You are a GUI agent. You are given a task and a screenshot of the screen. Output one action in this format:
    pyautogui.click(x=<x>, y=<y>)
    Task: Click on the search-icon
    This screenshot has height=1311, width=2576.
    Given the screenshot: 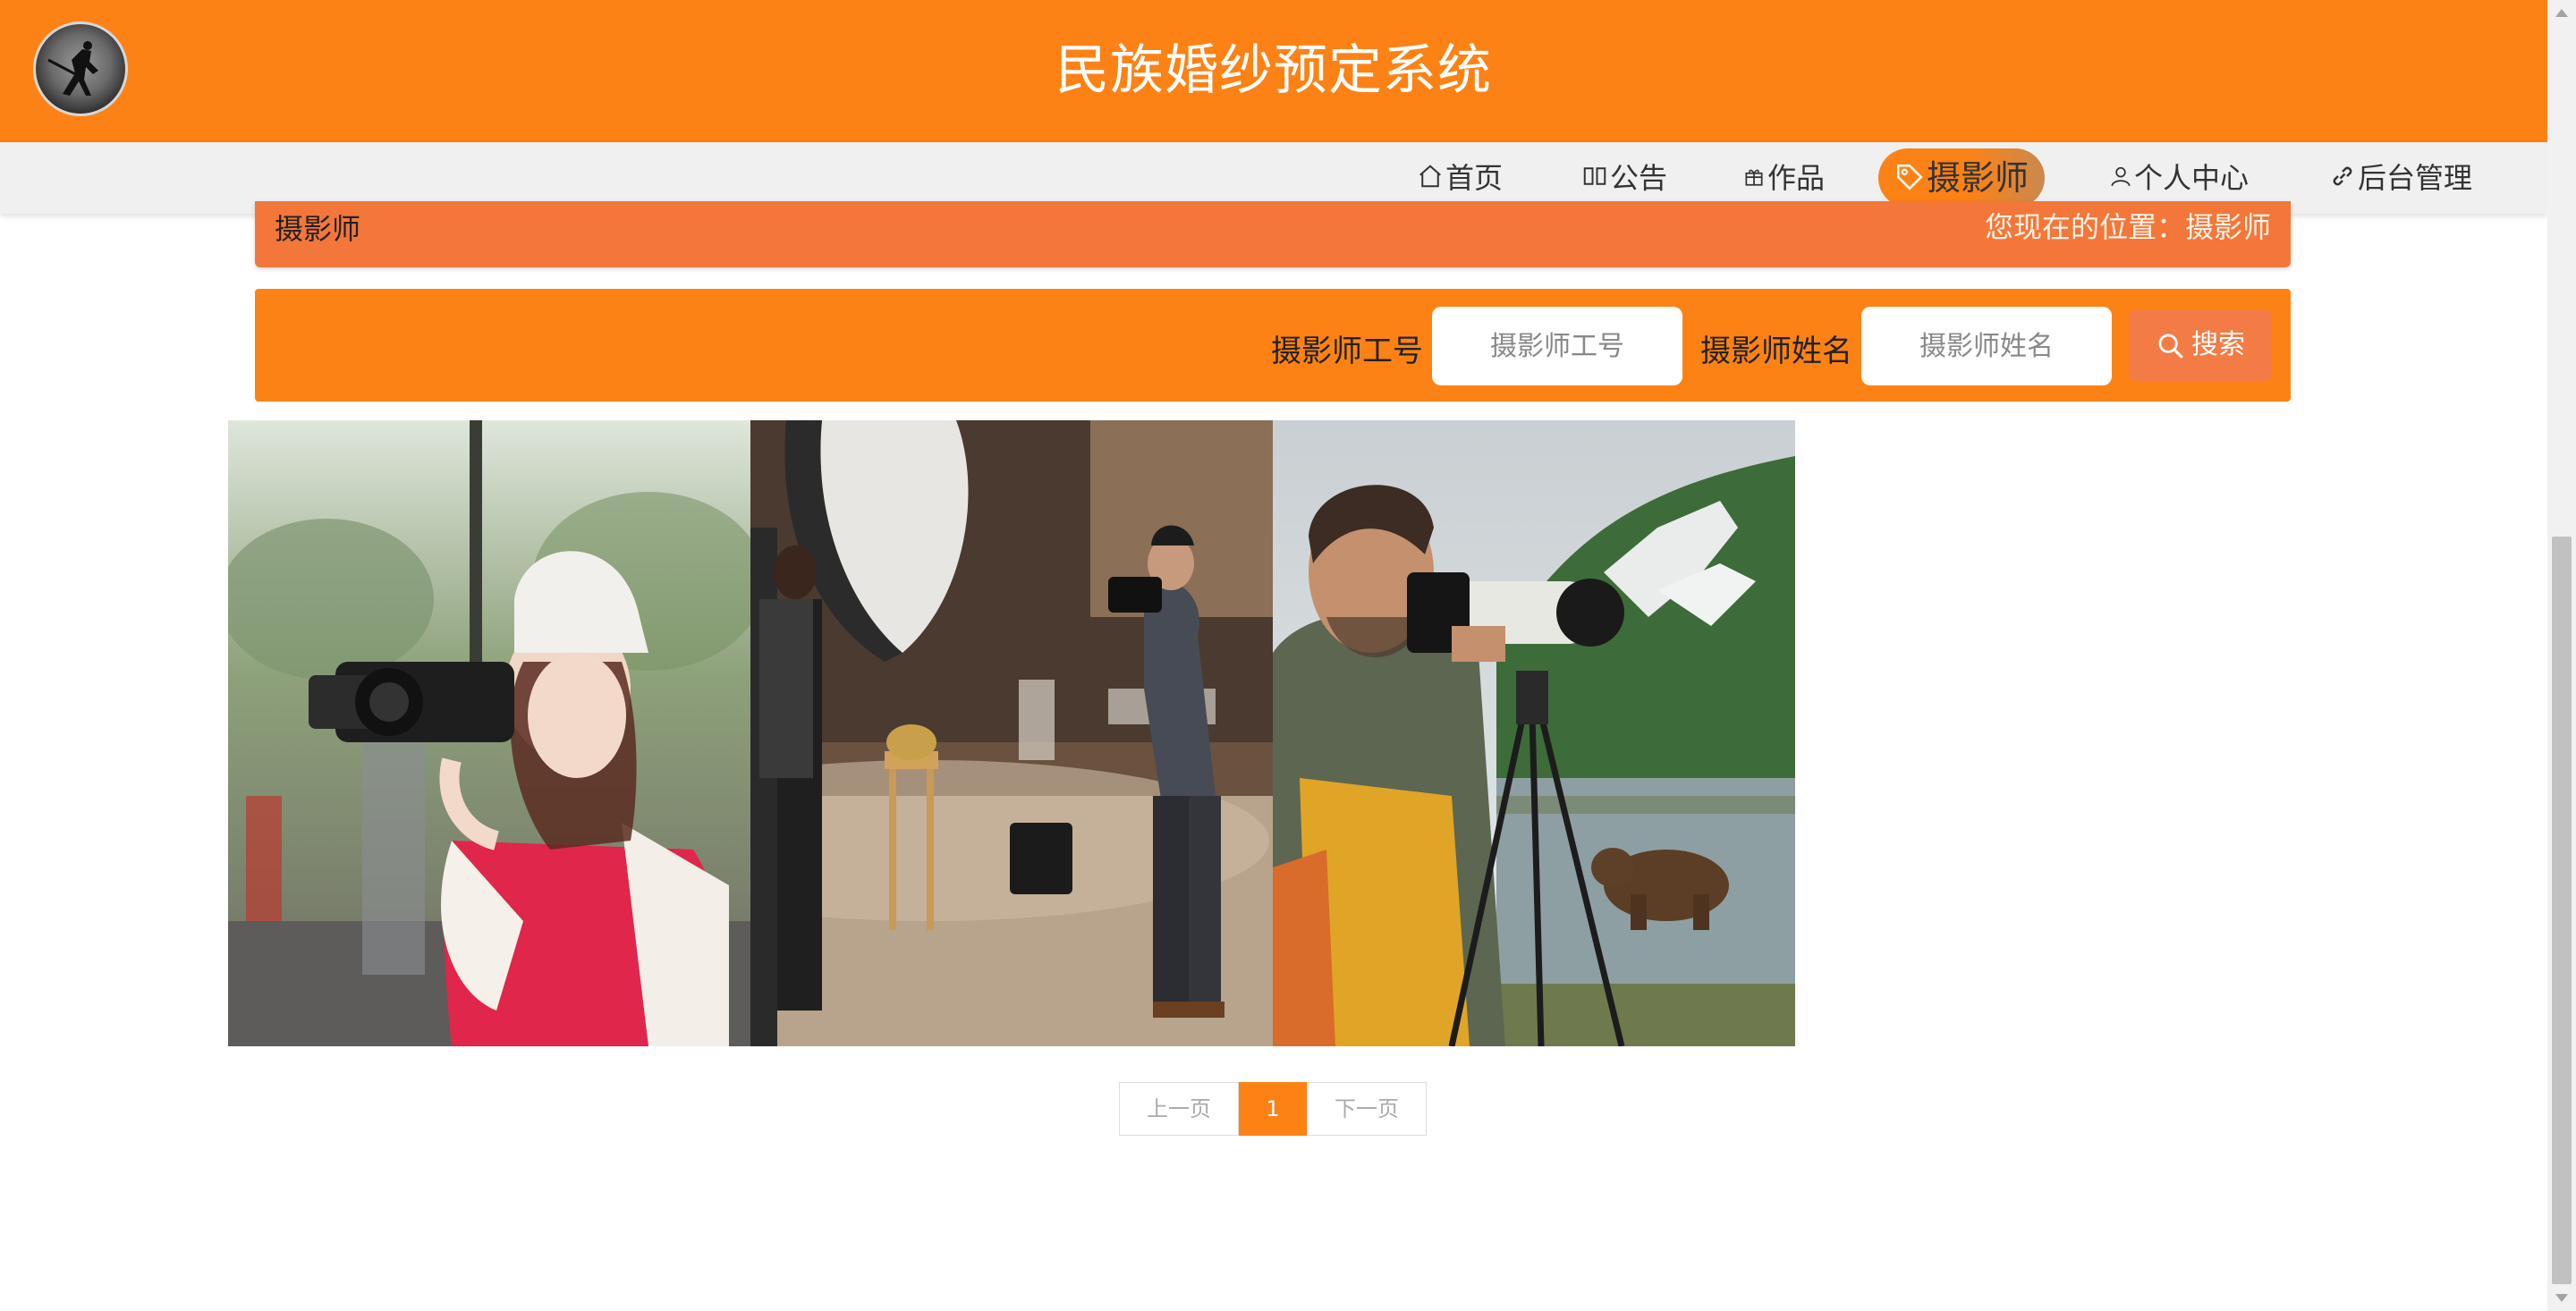 What is the action you would take?
    pyautogui.click(x=2170, y=346)
    